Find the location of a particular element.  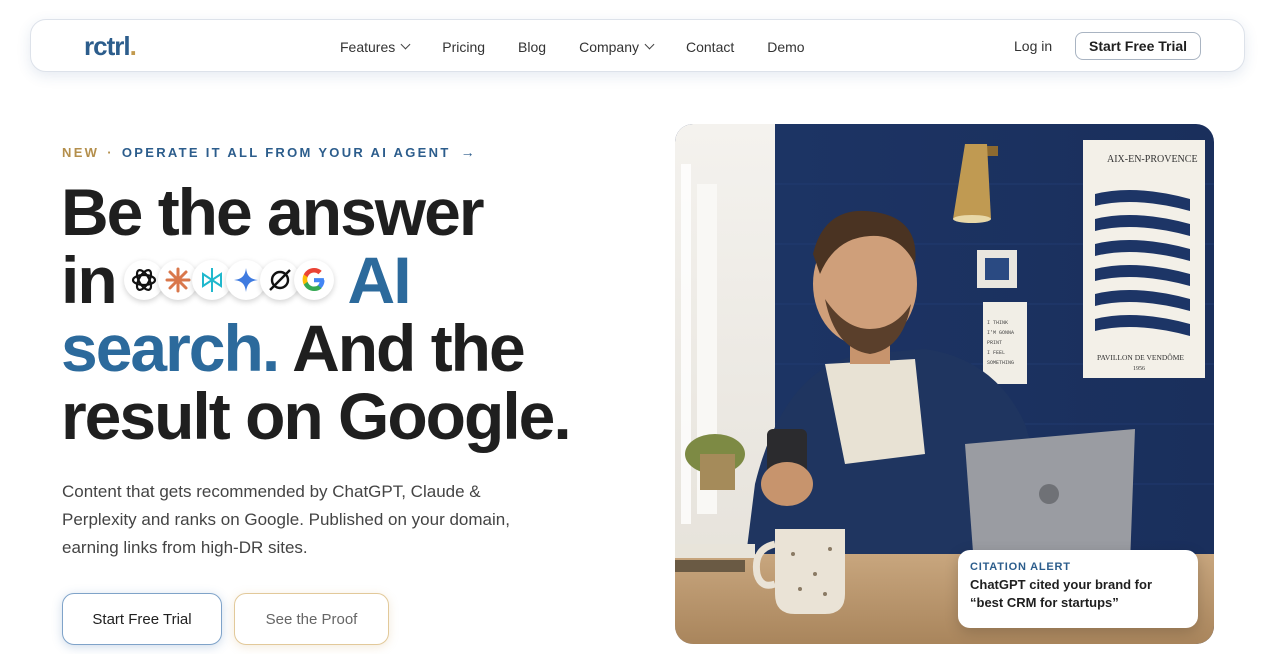

nav-link-features: Features is located at coordinates (375, 46).